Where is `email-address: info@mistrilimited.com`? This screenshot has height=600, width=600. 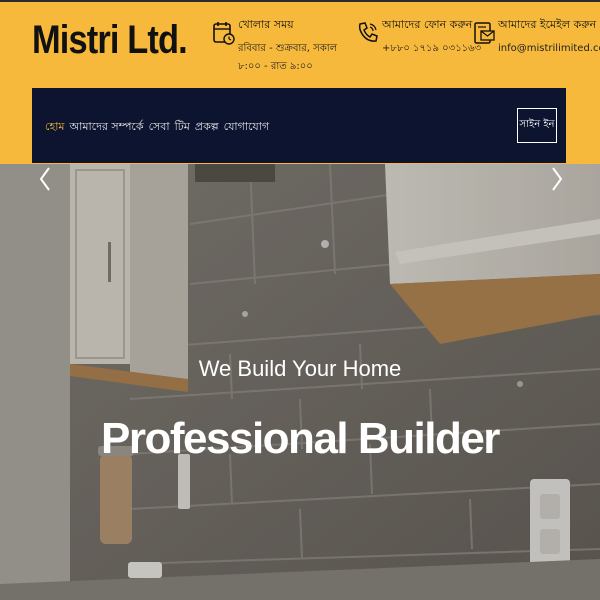 email-address: info@mistrilimited.com is located at coordinates (549, 49).